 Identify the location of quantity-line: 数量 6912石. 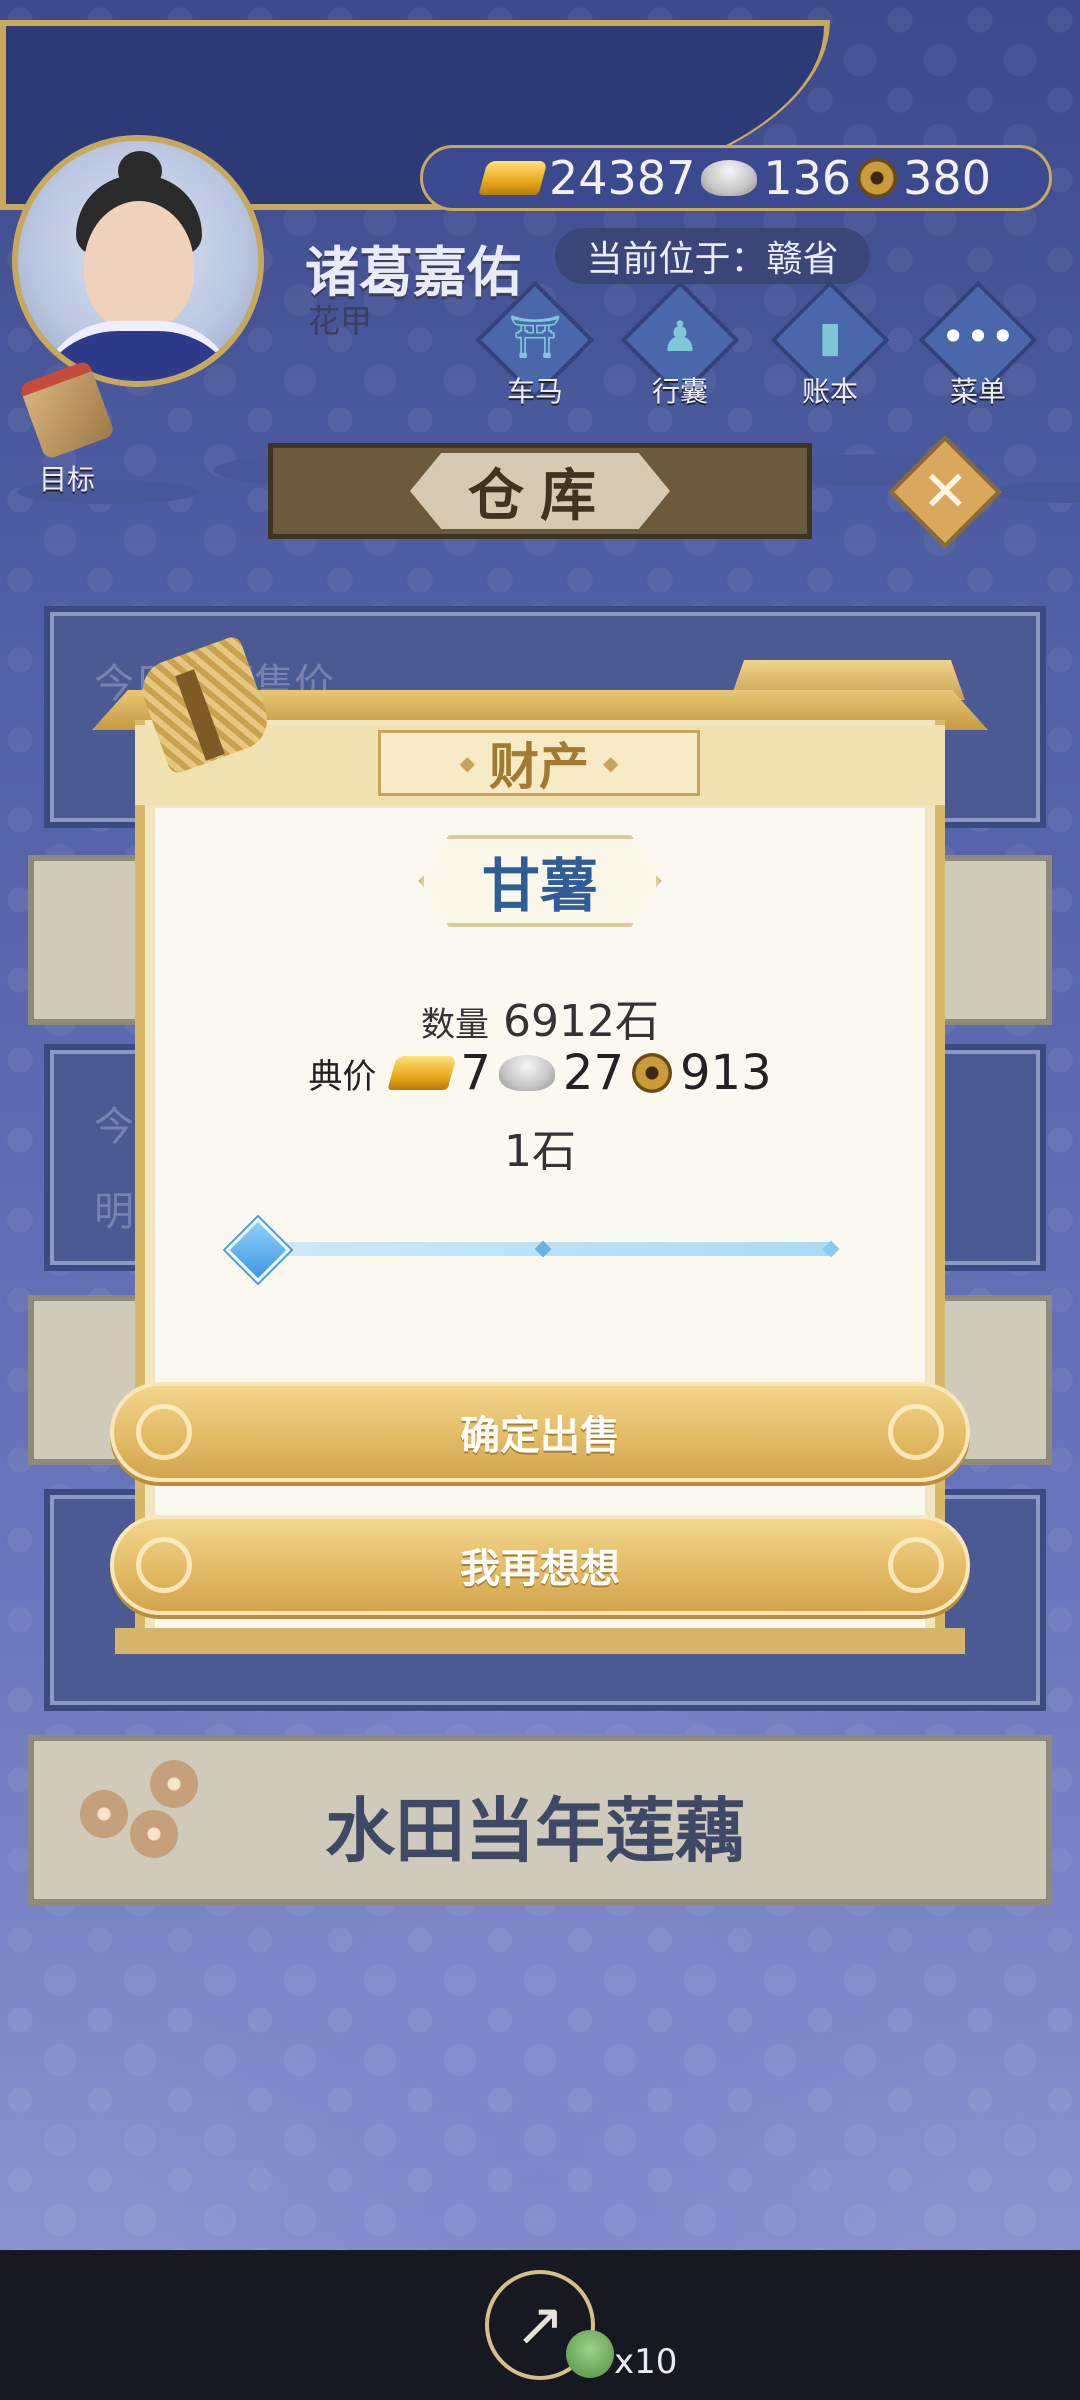
(540, 1017).